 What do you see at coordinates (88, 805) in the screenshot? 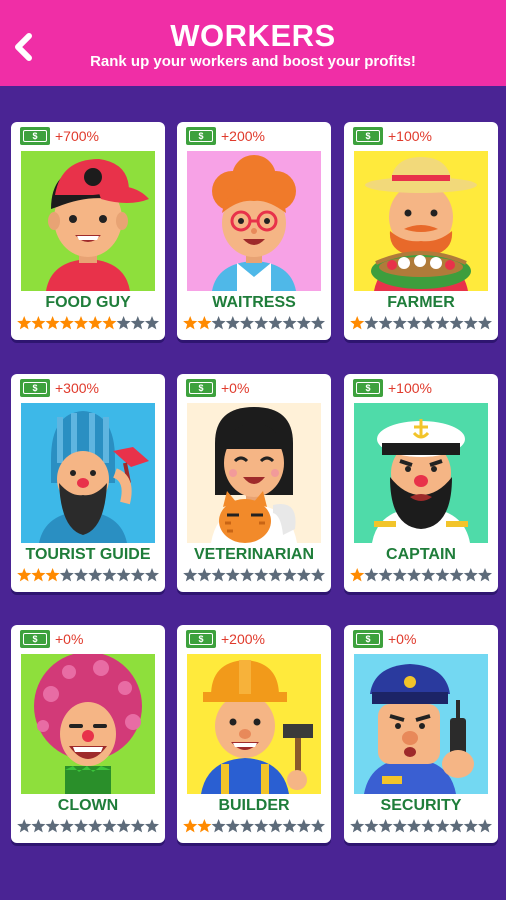
I see `worker-name: CLOWN` at bounding box center [88, 805].